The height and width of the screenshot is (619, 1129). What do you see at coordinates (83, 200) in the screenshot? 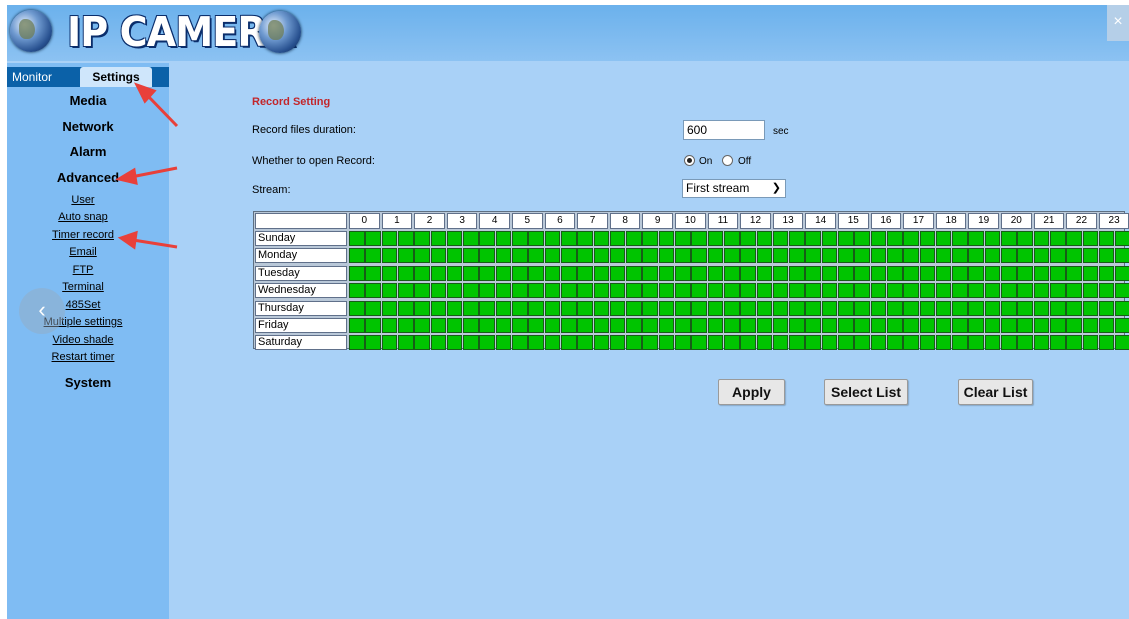
I see `sidebar-link-user: User` at bounding box center [83, 200].